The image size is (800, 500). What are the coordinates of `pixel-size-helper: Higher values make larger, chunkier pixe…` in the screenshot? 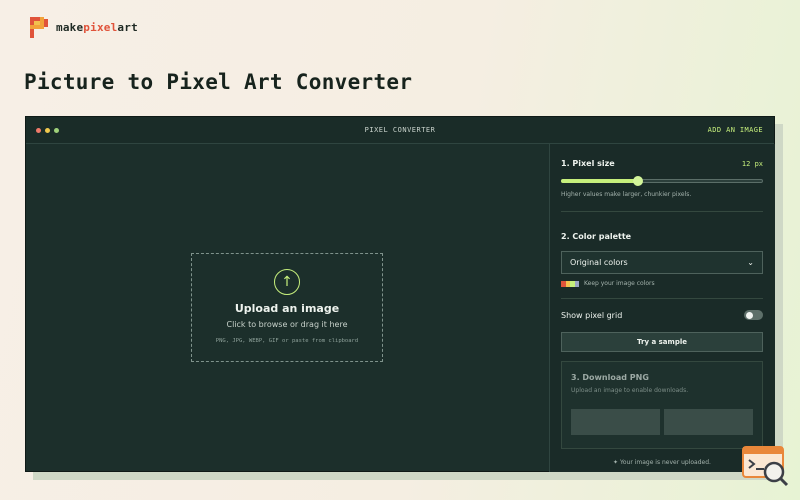 It's located at (626, 194).